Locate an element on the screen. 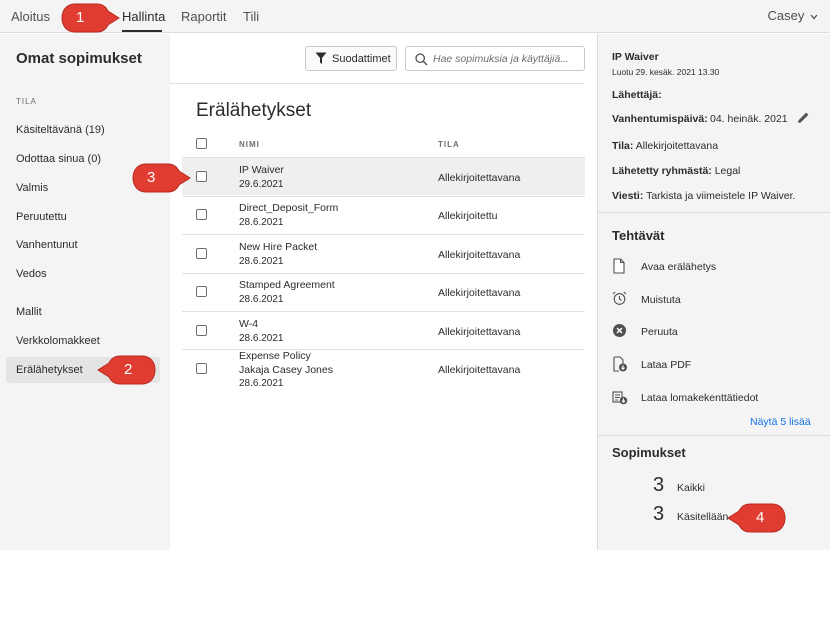  callout-4: 4 is located at coordinates (757, 518).